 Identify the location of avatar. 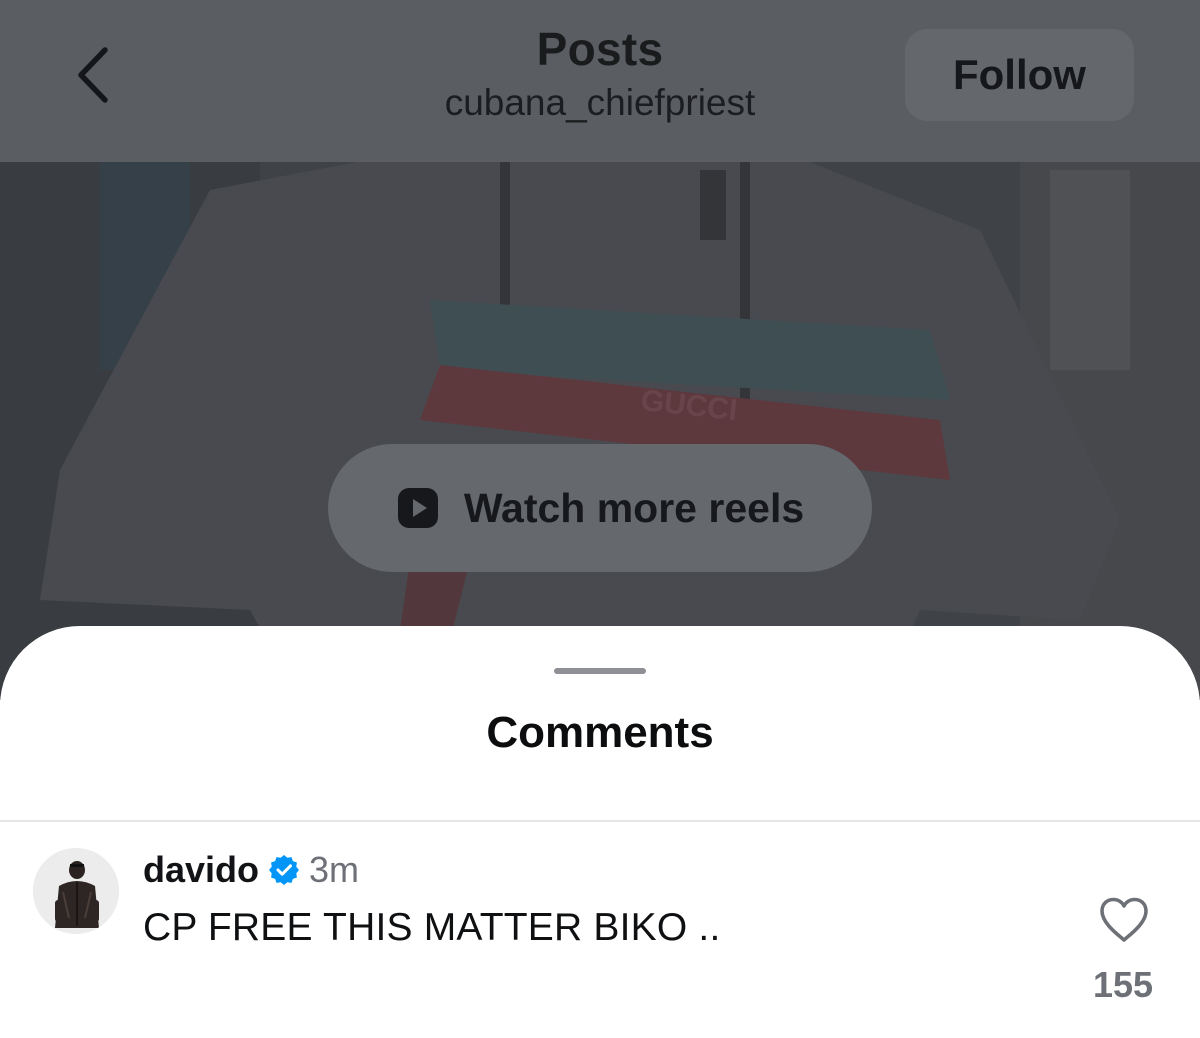
(76, 891).